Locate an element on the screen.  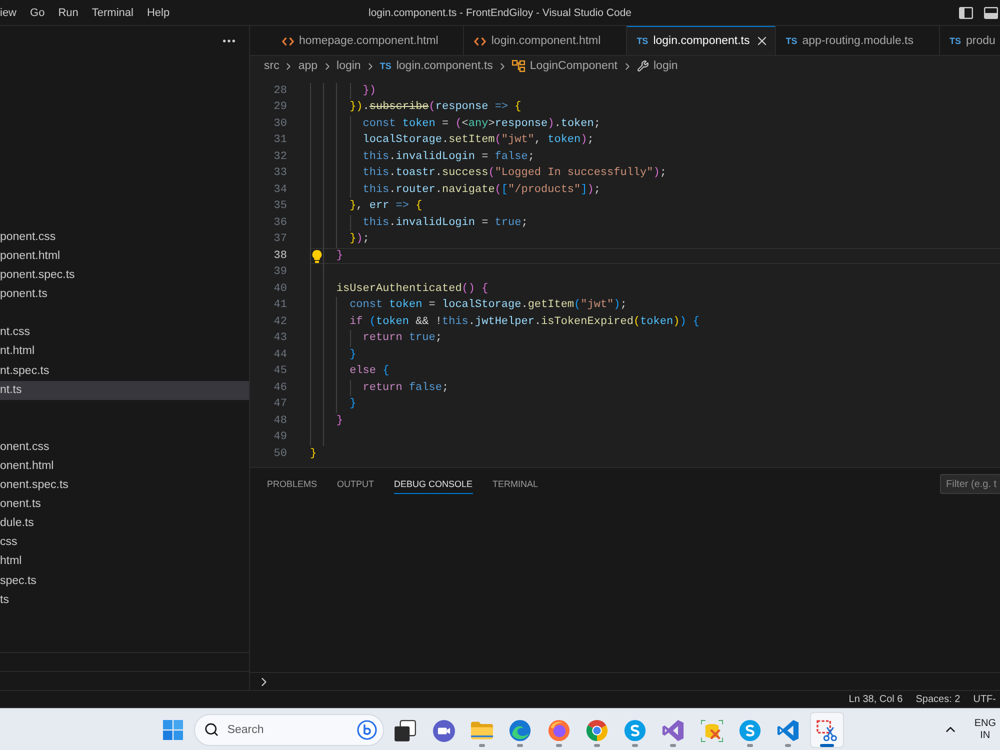
line-number: 34 is located at coordinates (279, 190).